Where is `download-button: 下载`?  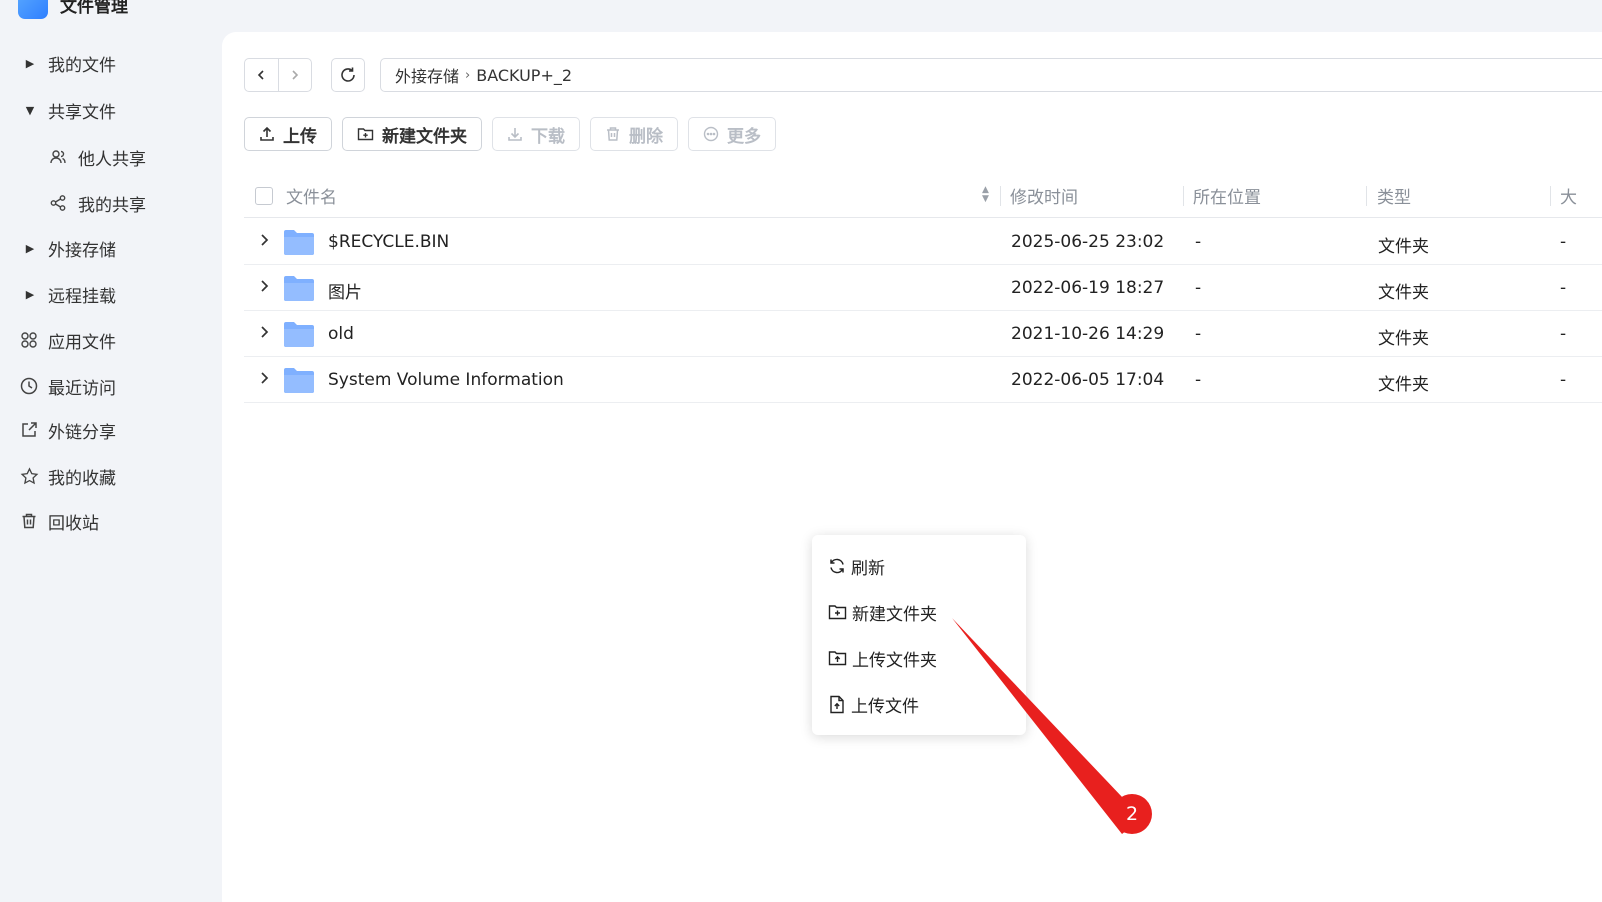 download-button: 下载 is located at coordinates (536, 134).